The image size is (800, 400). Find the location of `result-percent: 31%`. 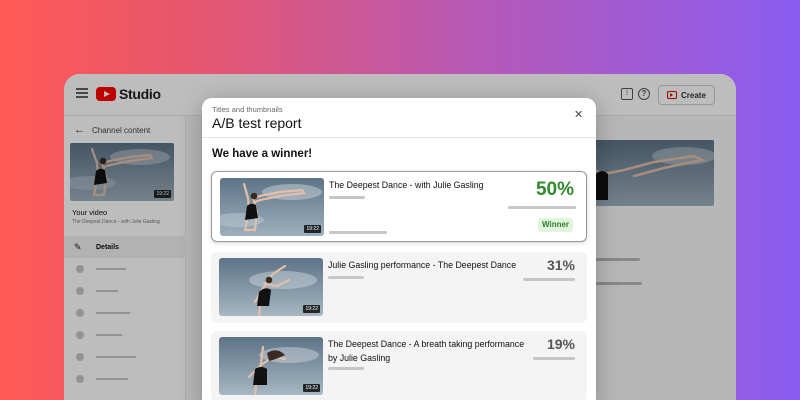

result-percent: 31% is located at coordinates (560, 265).